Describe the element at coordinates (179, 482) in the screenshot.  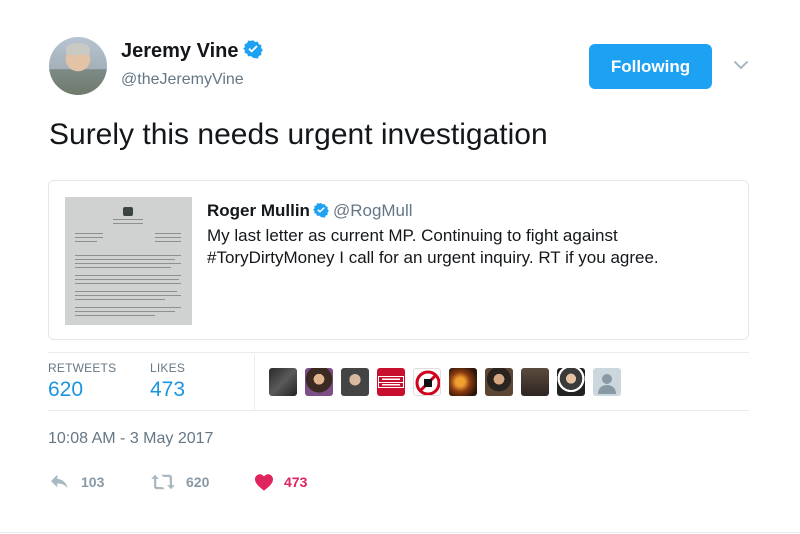
I see `retweet-button: 620` at that location.